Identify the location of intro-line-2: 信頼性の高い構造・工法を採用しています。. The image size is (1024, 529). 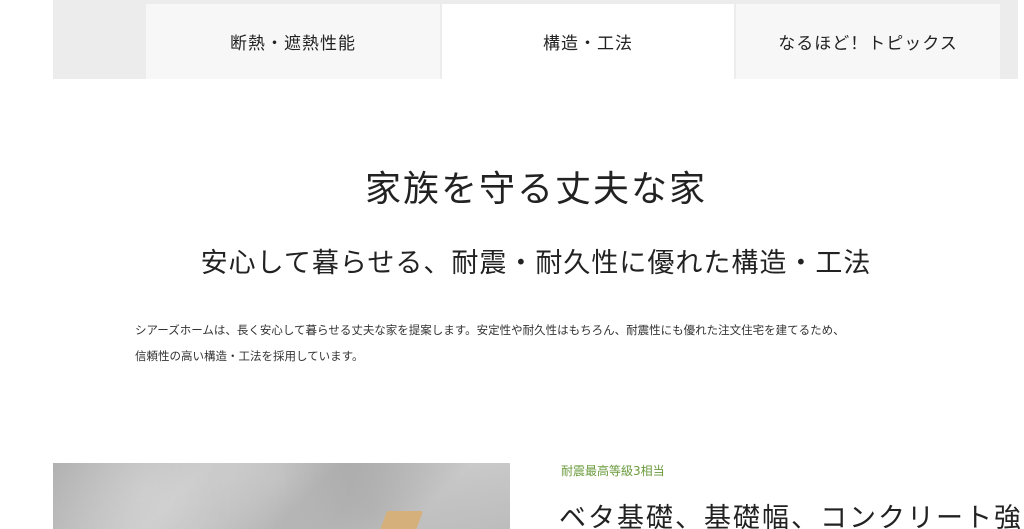
(249, 356).